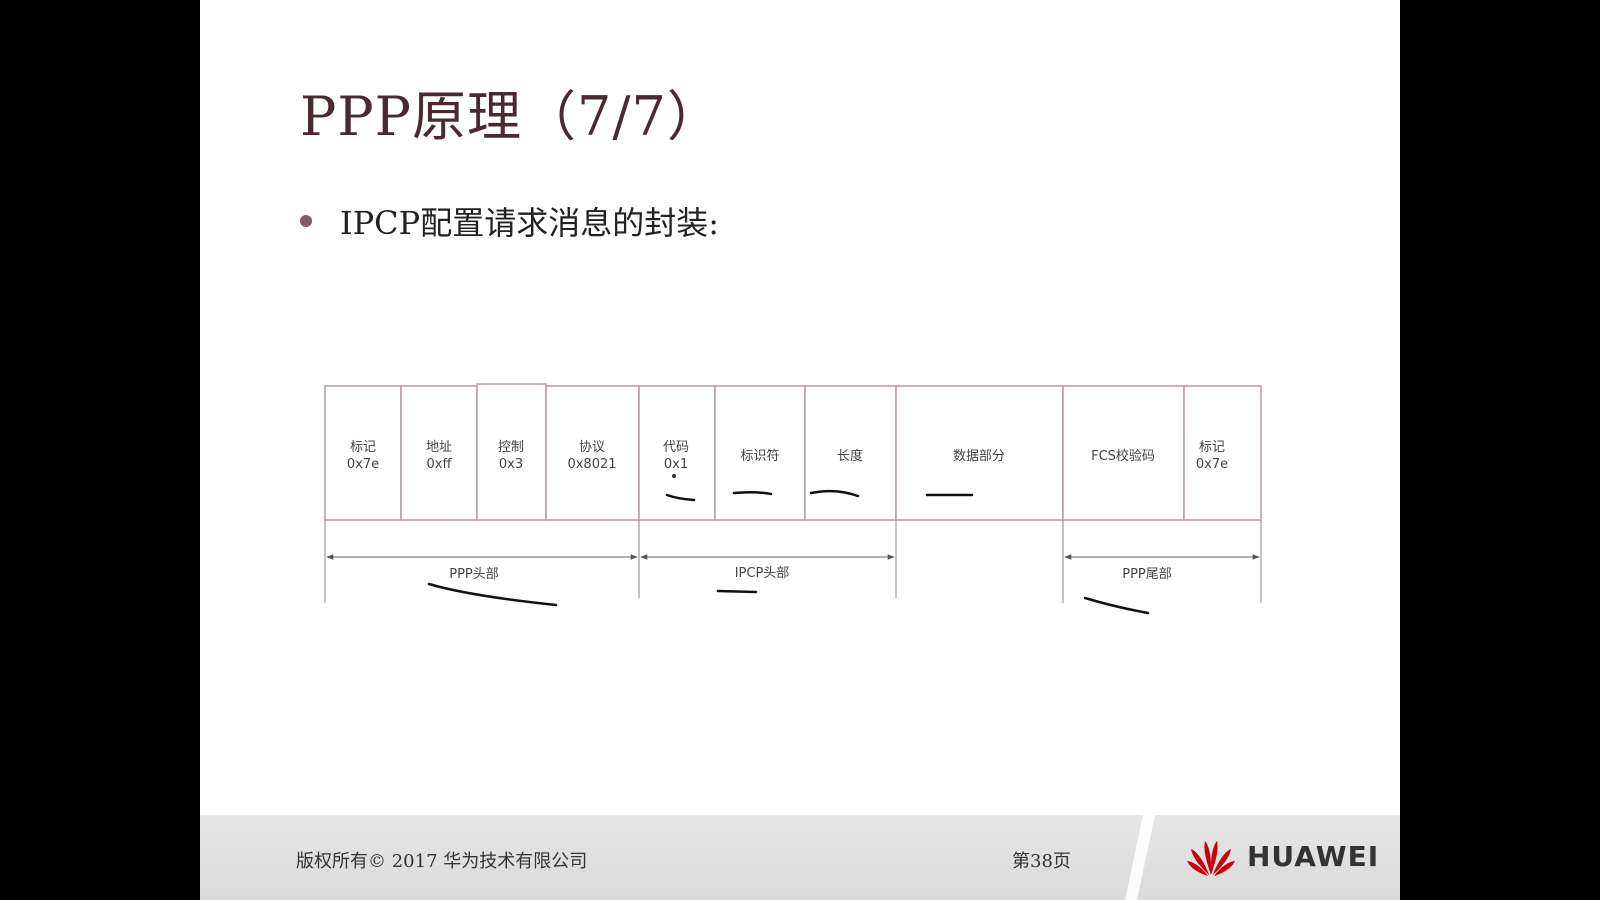 The width and height of the screenshot is (1600, 900). Describe the element at coordinates (474, 574) in the screenshot. I see `span-label-ppp-header: PPP头部` at that location.